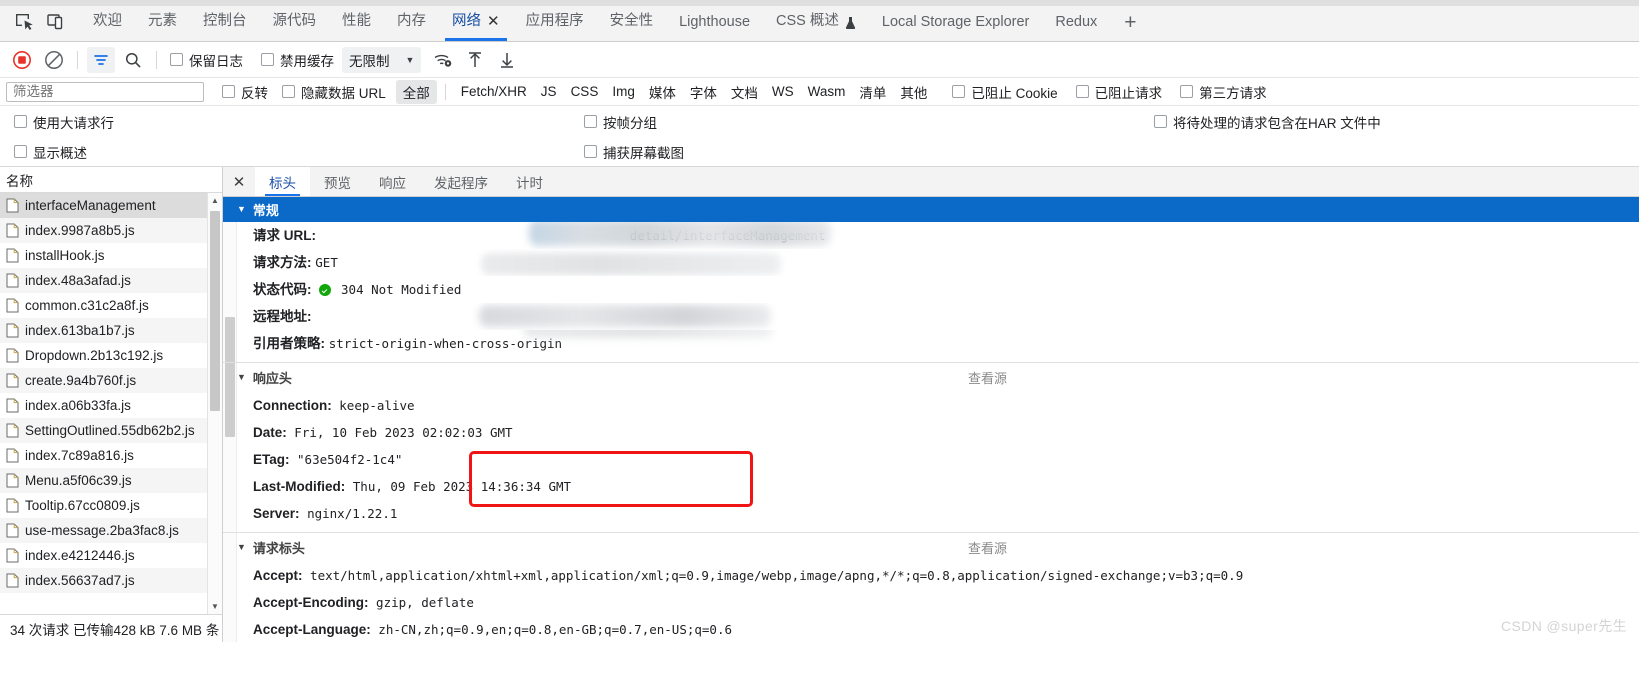 This screenshot has width=1639, height=682. I want to click on scroll-up-icon: ▲, so click(215, 200).